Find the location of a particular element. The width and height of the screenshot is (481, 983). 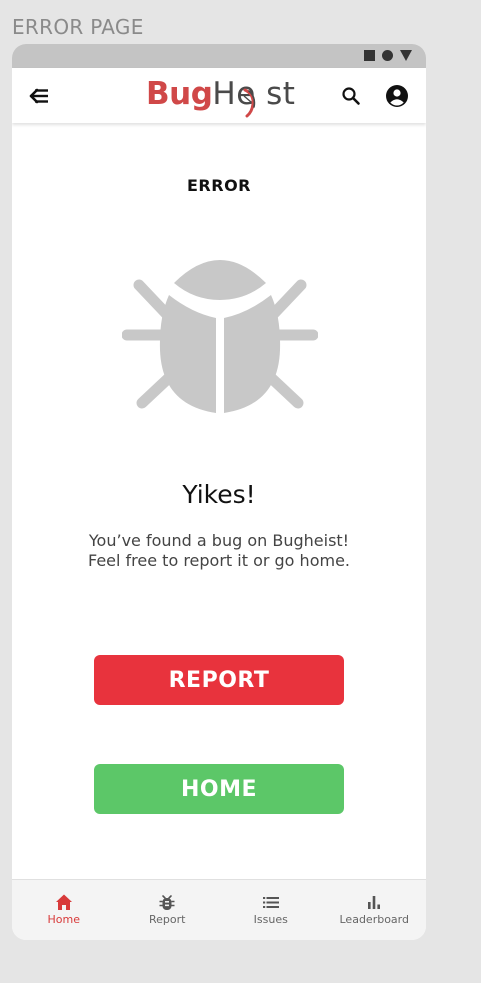

report-button: REPORT is located at coordinates (219, 680).